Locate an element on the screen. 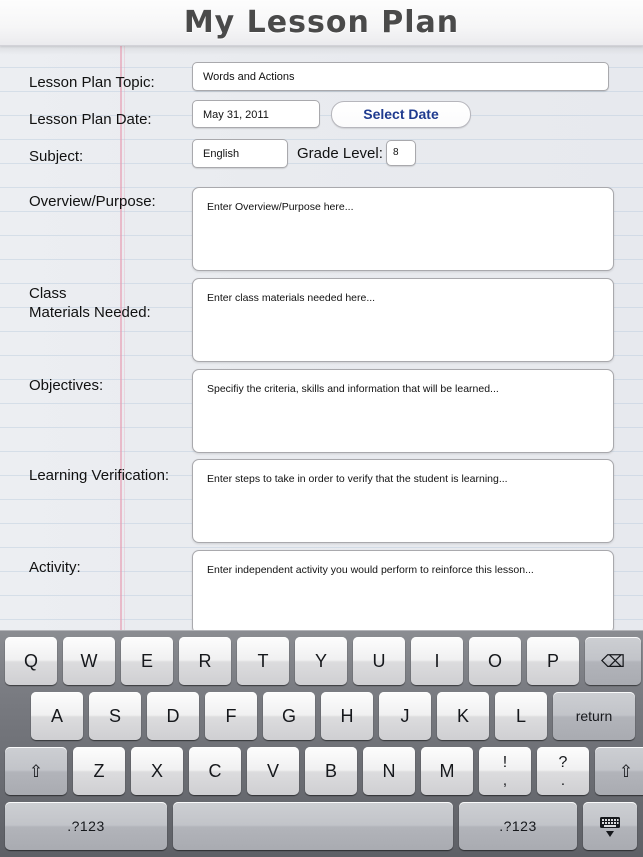 Image resolution: width=643 pixels, height=857 pixels. key-g: G is located at coordinates (289, 716).